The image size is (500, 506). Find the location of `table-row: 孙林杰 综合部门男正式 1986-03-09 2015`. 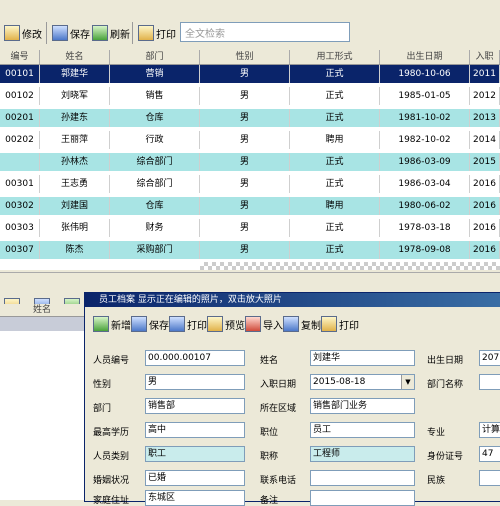

table-row: 孙林杰 综合部门男正式 1986-03-09 2015 is located at coordinates (250, 162).